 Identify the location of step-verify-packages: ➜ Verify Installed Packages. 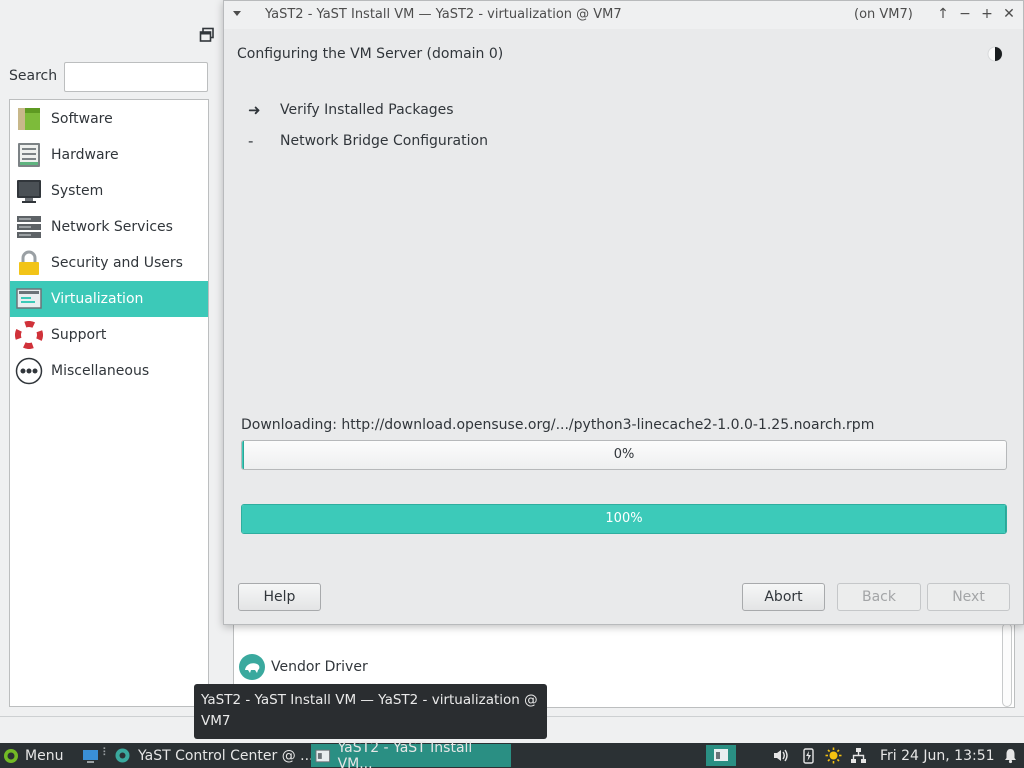
(351, 110).